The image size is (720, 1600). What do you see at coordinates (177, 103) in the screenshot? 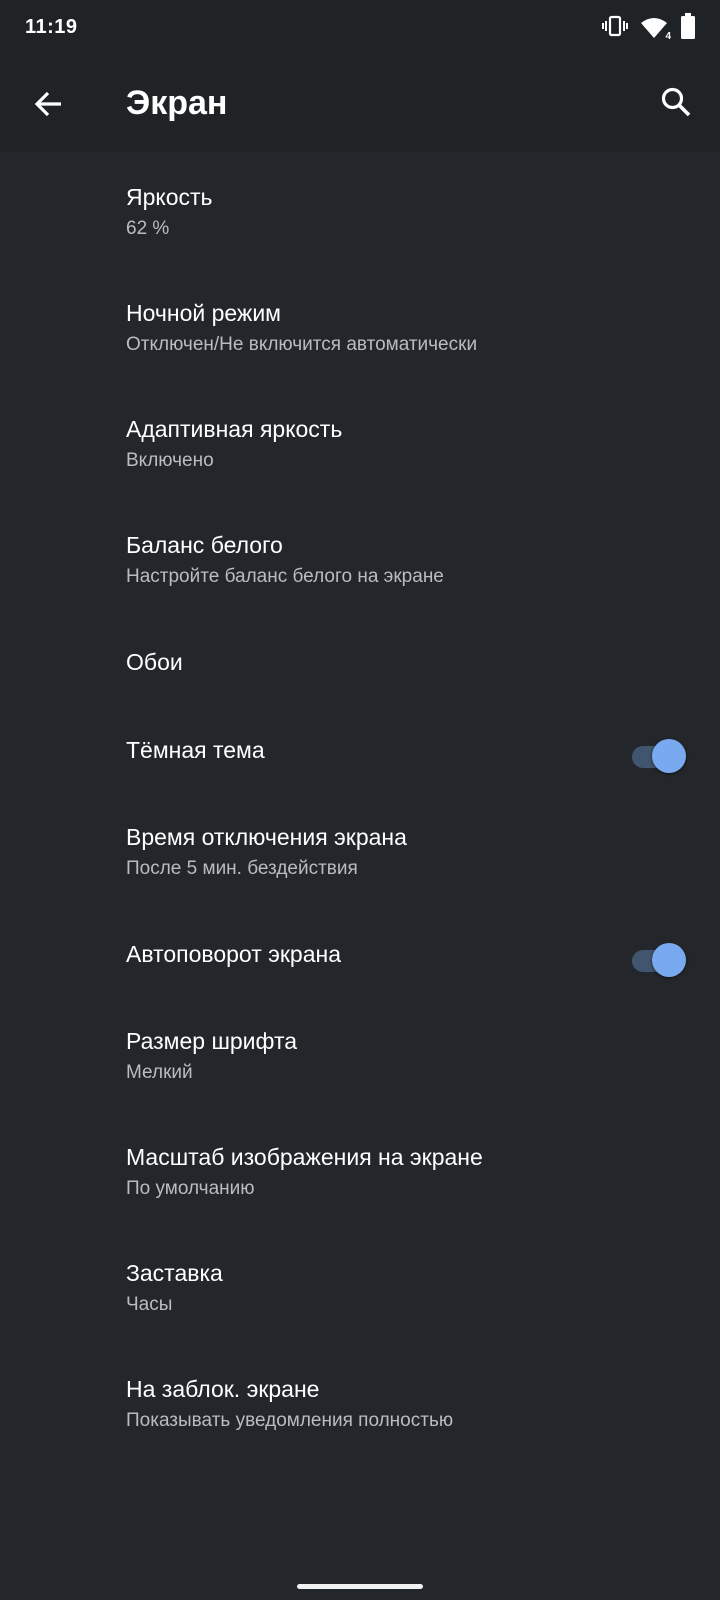
I see `page-title: Экран` at bounding box center [177, 103].